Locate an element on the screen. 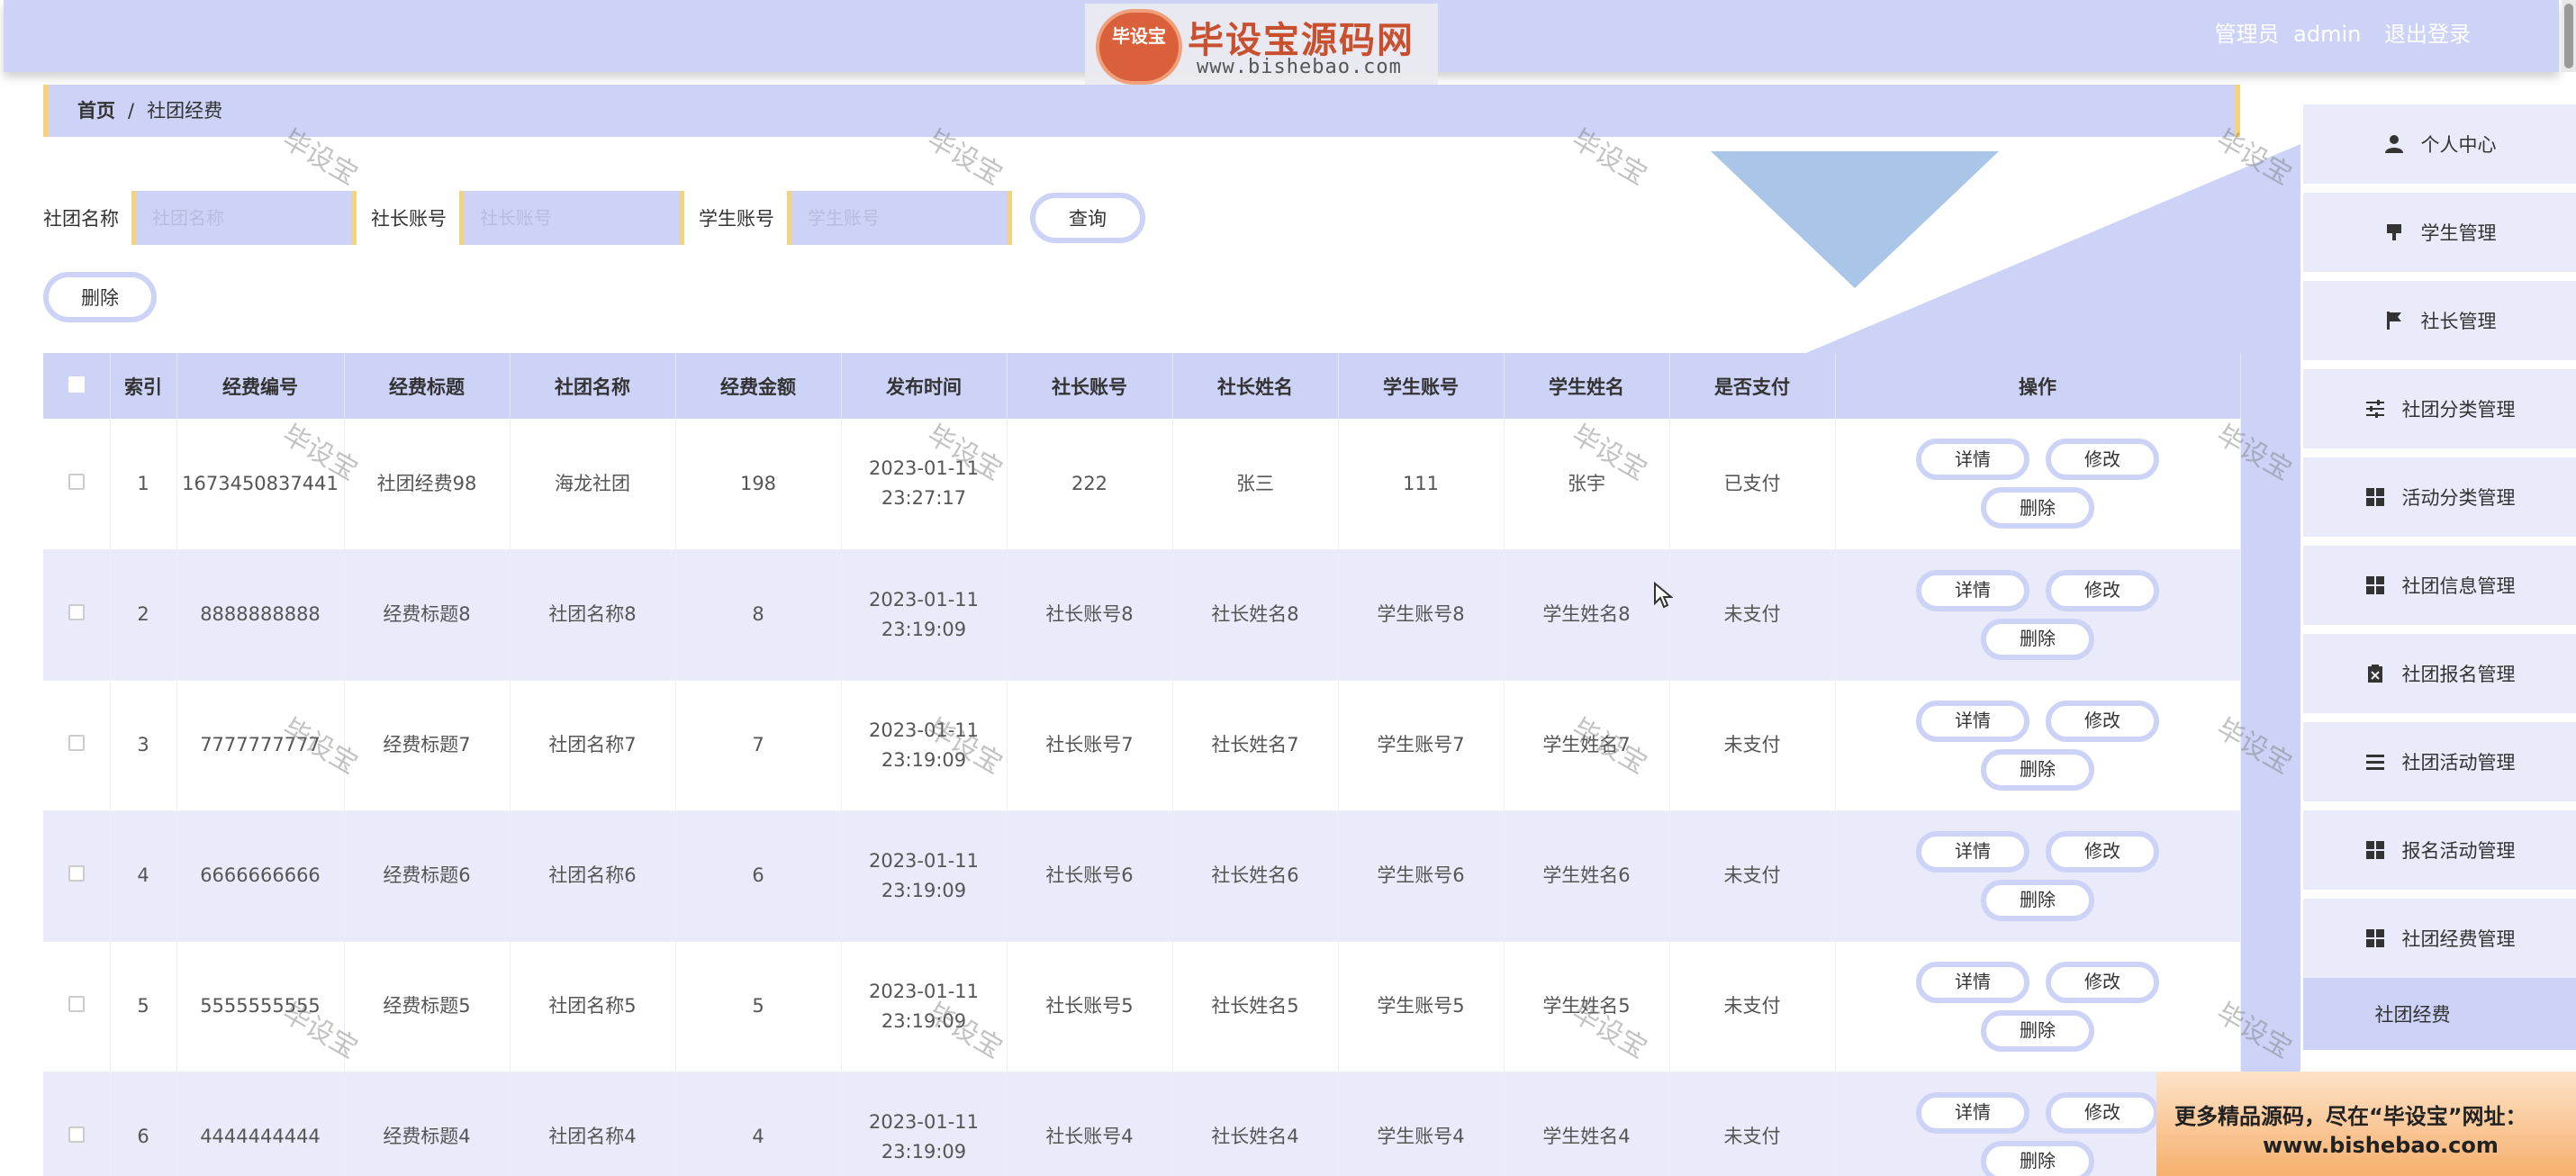 The image size is (2576, 1176). sidebar-item-leader-management: 社长管理 is located at coordinates (2439, 320).